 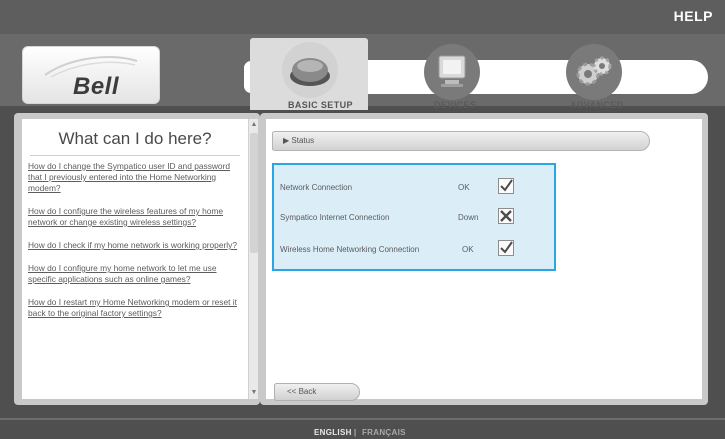 What do you see at coordinates (254, 193) in the screenshot?
I see `scroll-thumb` at bounding box center [254, 193].